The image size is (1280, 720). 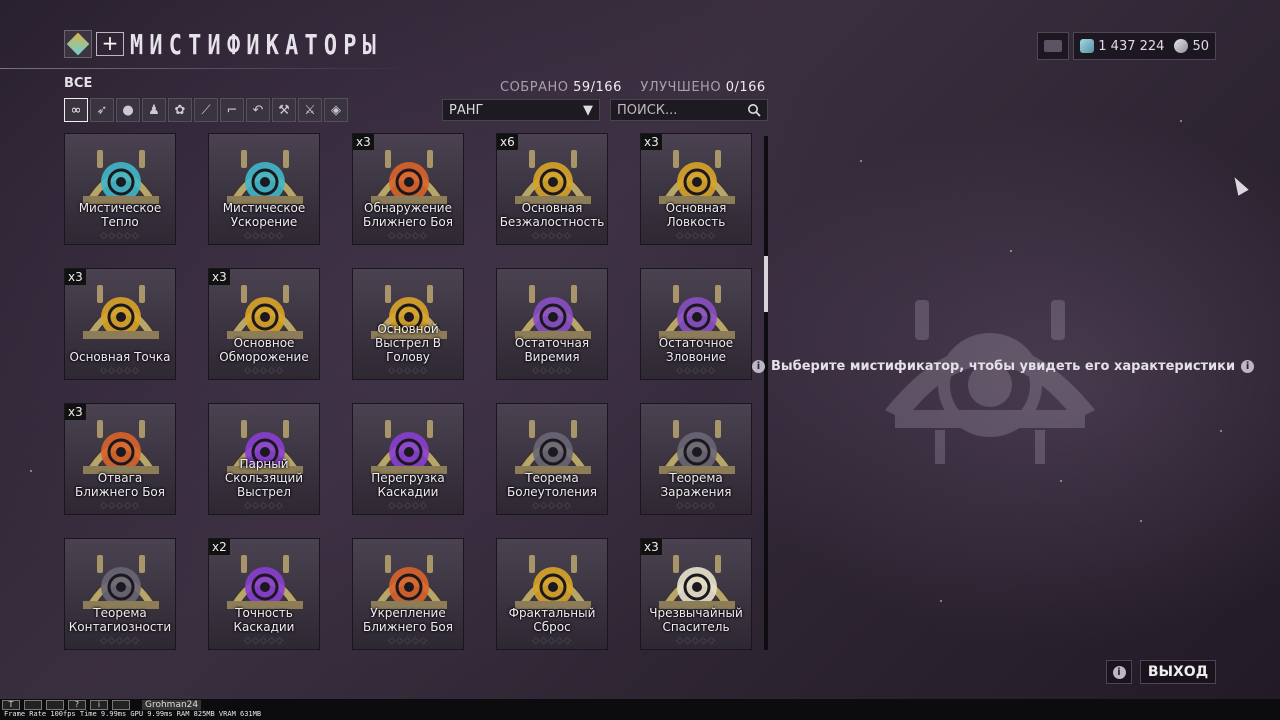 What do you see at coordinates (681, 87) in the screenshot?
I see `upgraded-label: УЛУЧШЕНО` at bounding box center [681, 87].